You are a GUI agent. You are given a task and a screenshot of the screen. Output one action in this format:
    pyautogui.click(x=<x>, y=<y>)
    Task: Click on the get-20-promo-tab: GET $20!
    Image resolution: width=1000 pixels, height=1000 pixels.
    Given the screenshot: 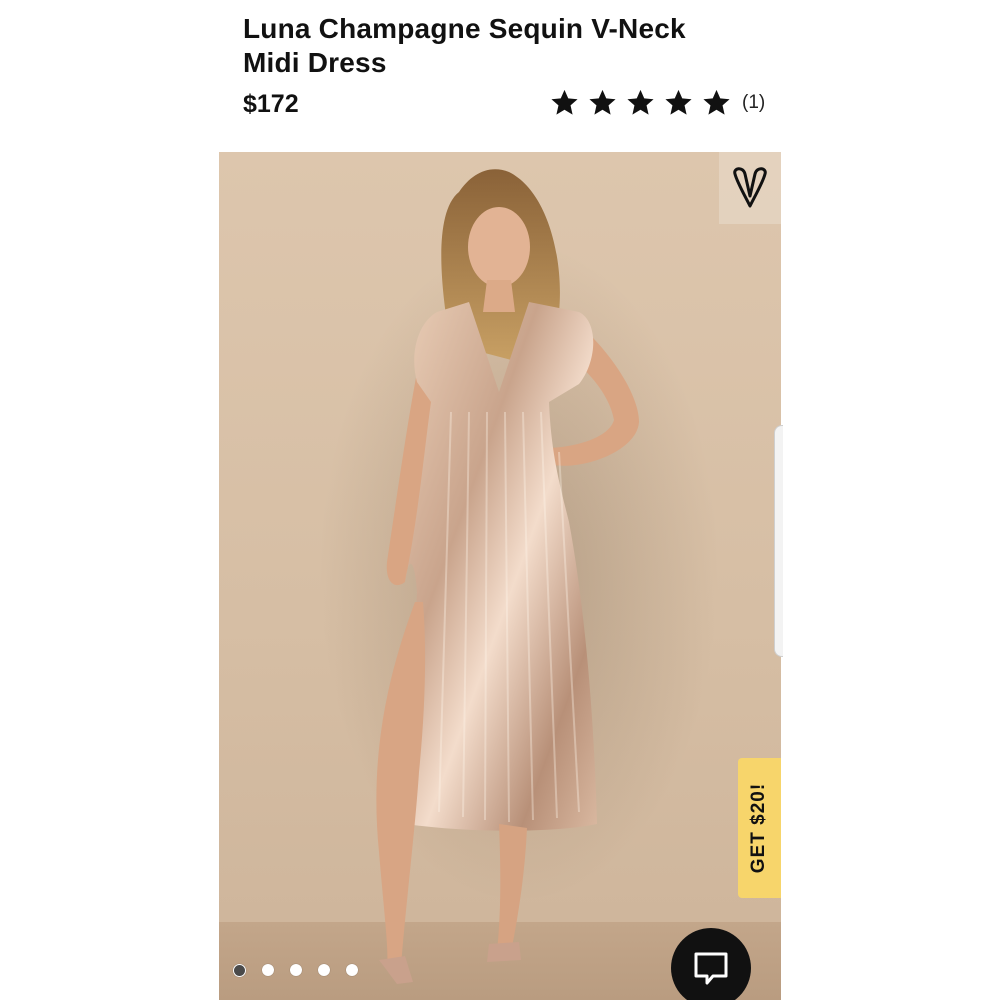 What is the action you would take?
    pyautogui.click(x=759, y=828)
    